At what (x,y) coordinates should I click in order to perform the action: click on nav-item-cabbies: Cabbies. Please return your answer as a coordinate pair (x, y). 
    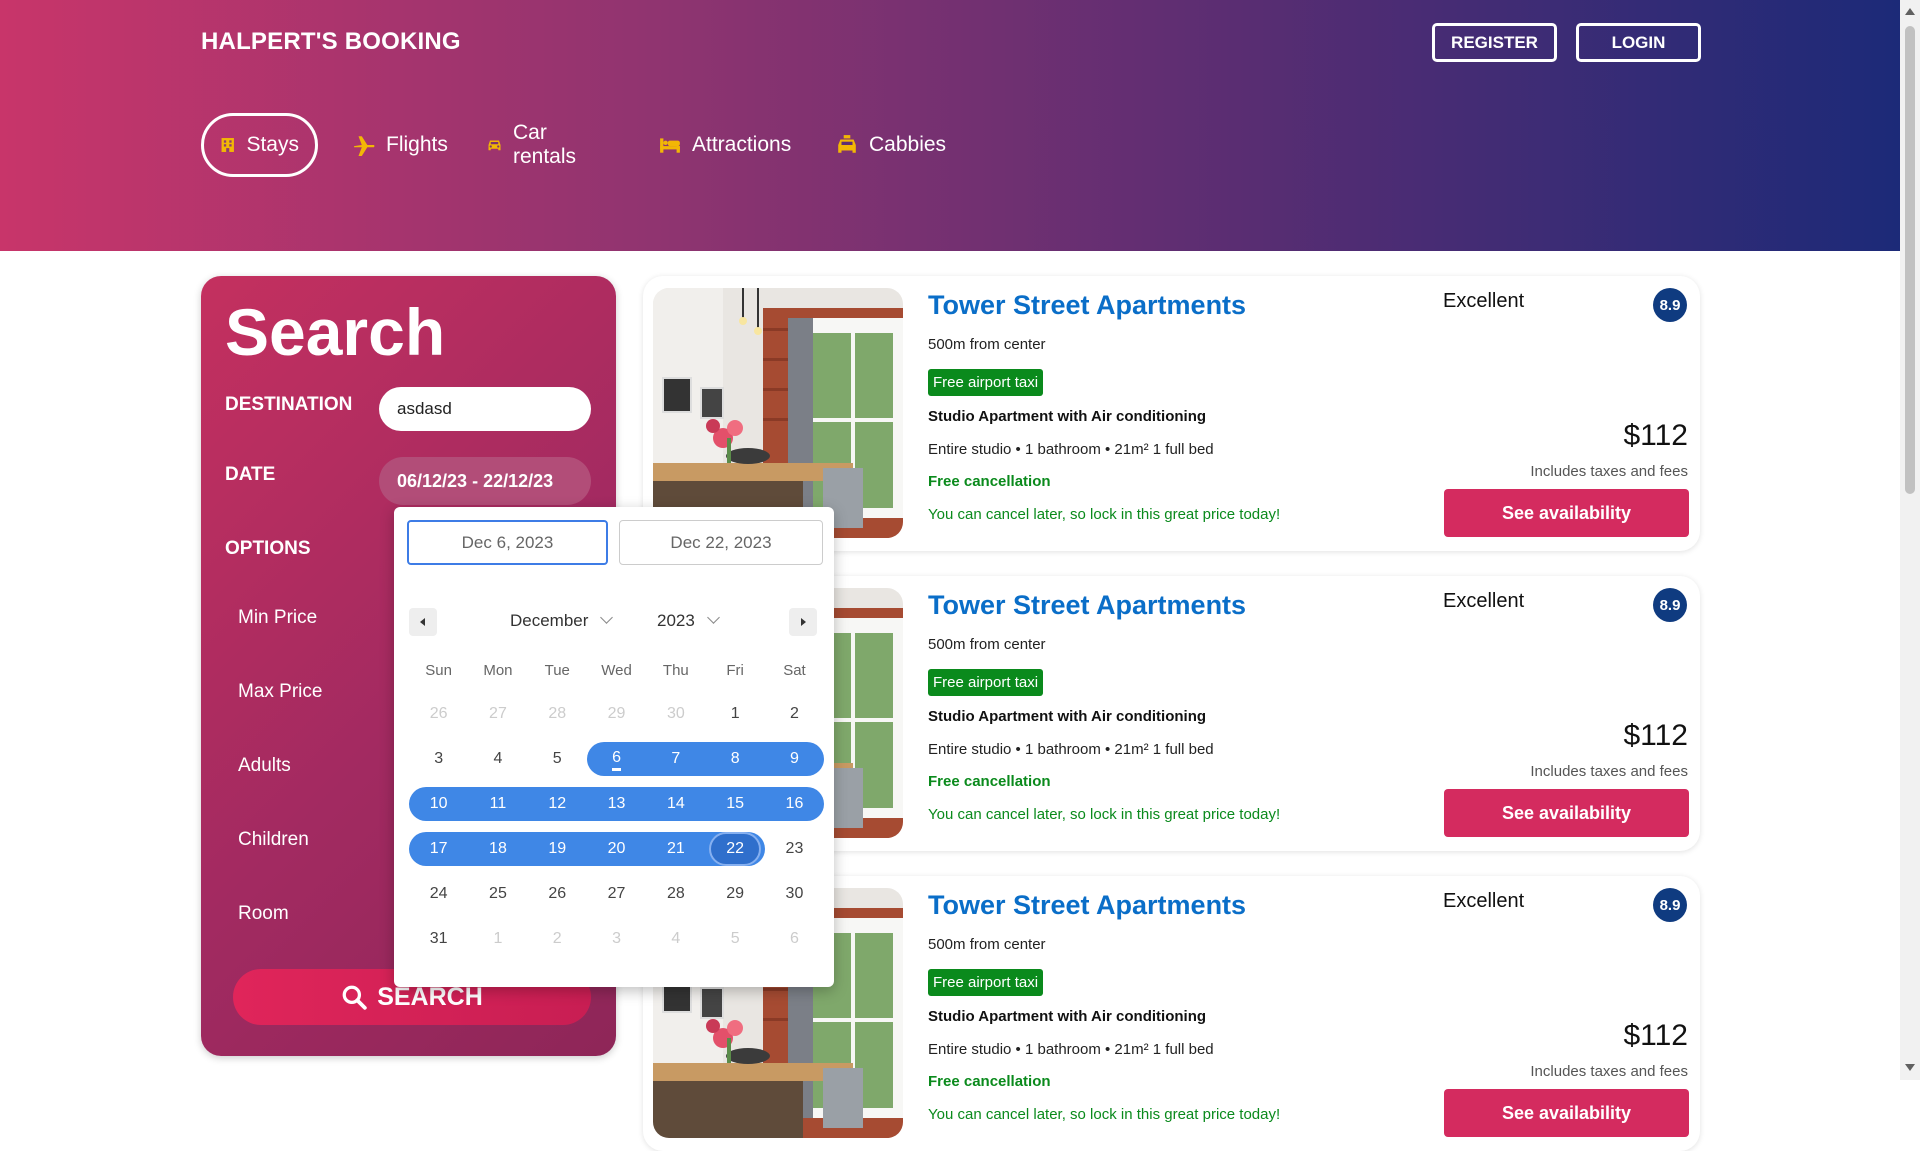
    Looking at the image, I should click on (891, 145).